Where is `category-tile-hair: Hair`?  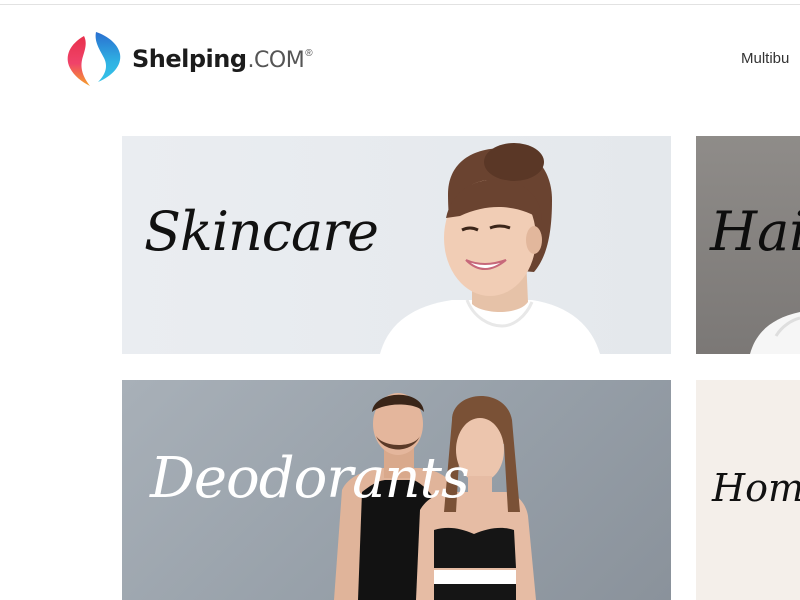 category-tile-hair: Hair is located at coordinates (748, 245).